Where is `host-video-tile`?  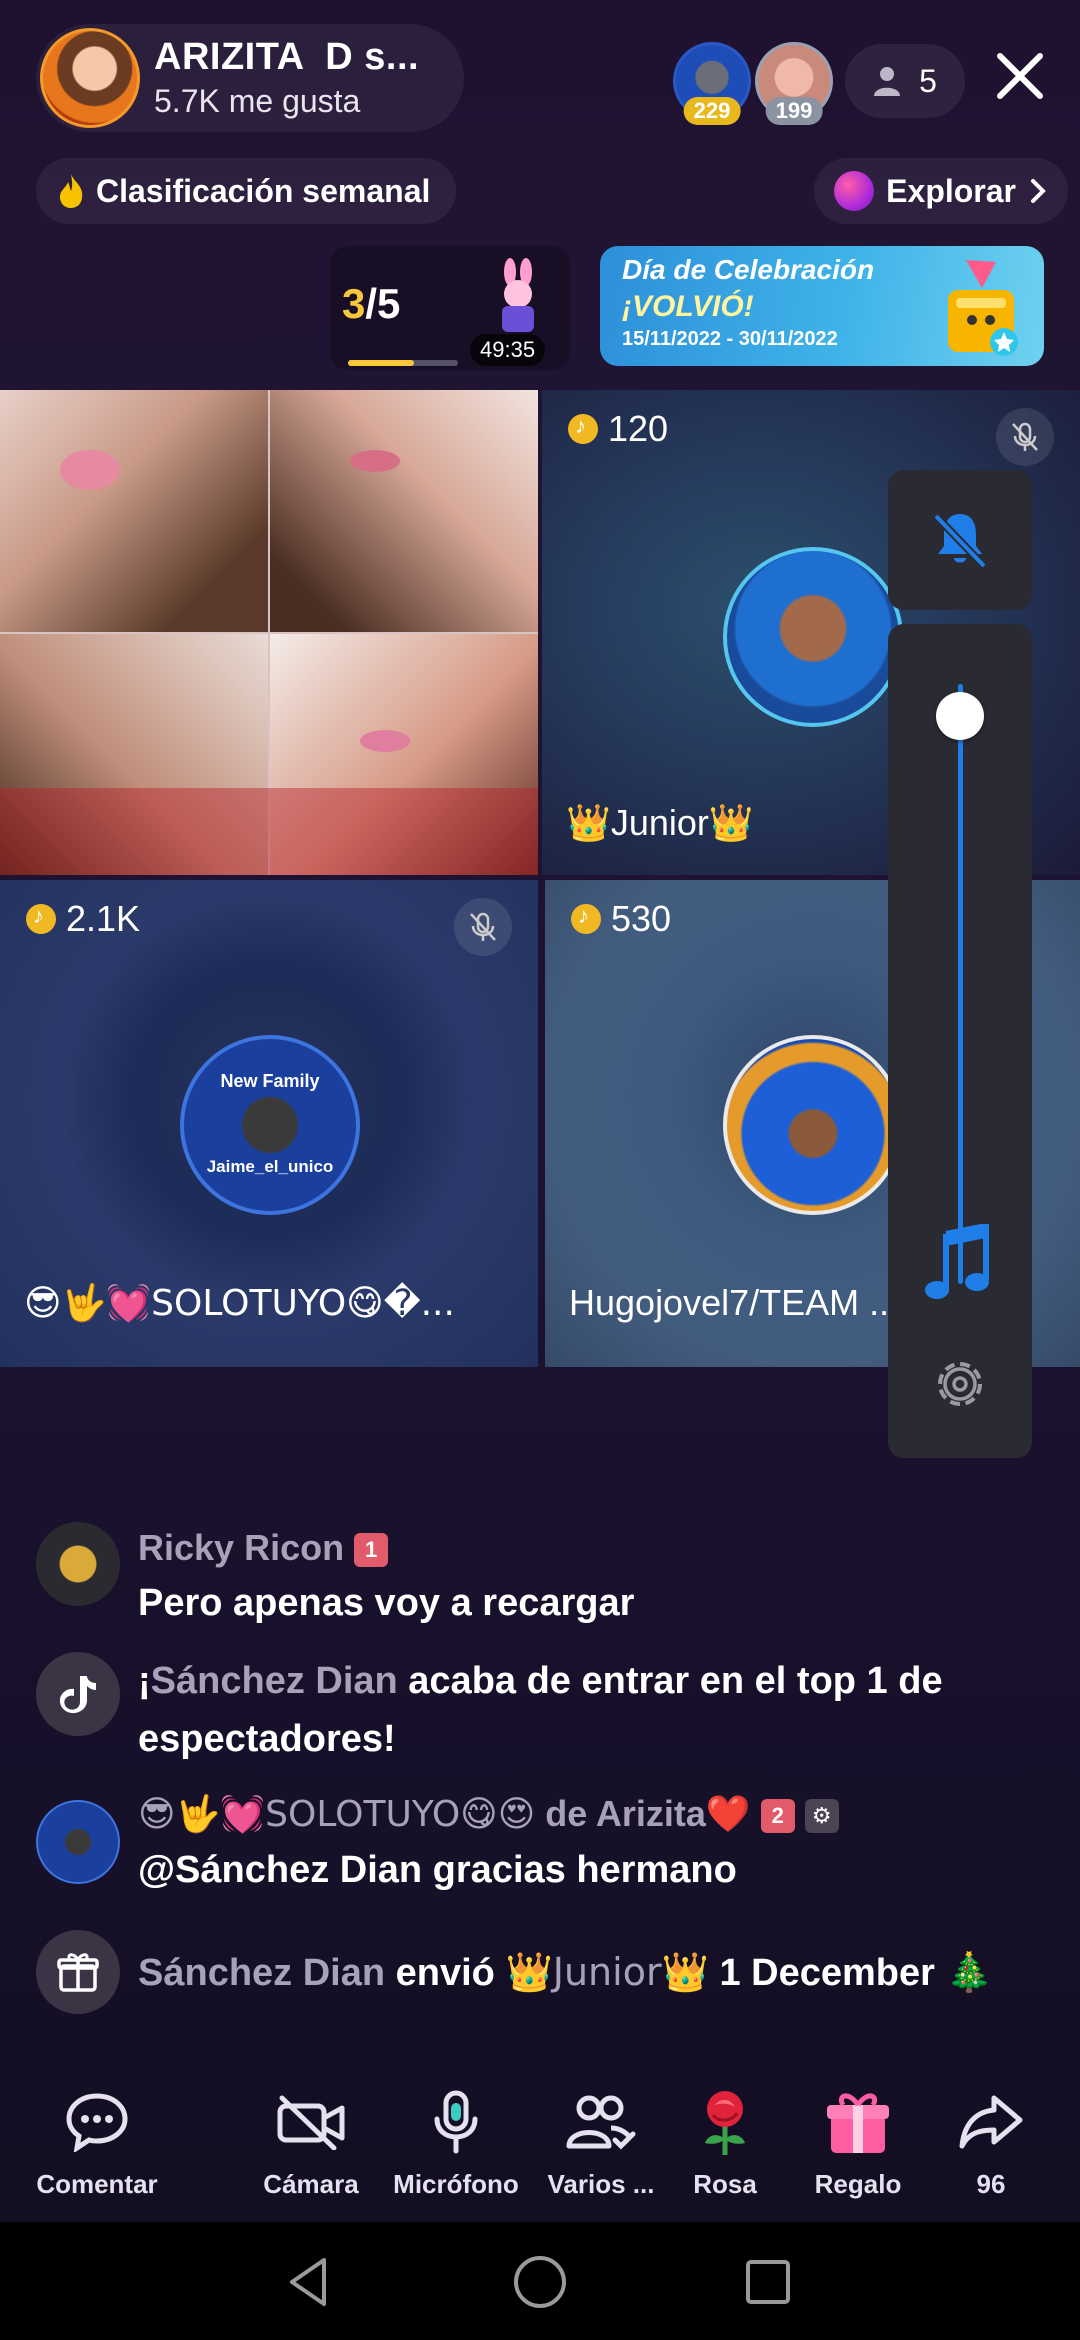 host-video-tile is located at coordinates (269, 632).